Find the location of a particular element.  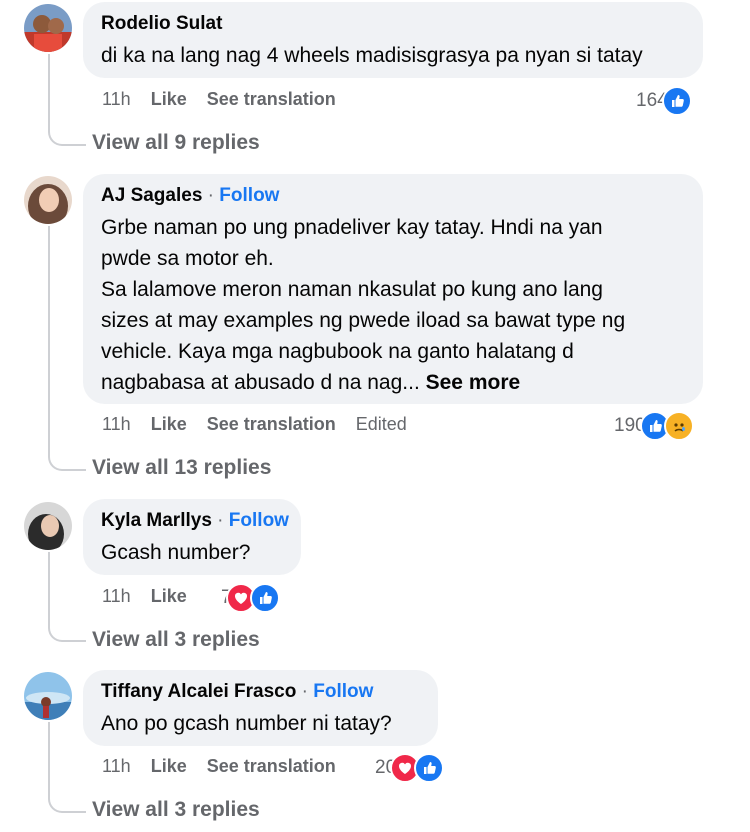

sad-icon is located at coordinates (678, 426).